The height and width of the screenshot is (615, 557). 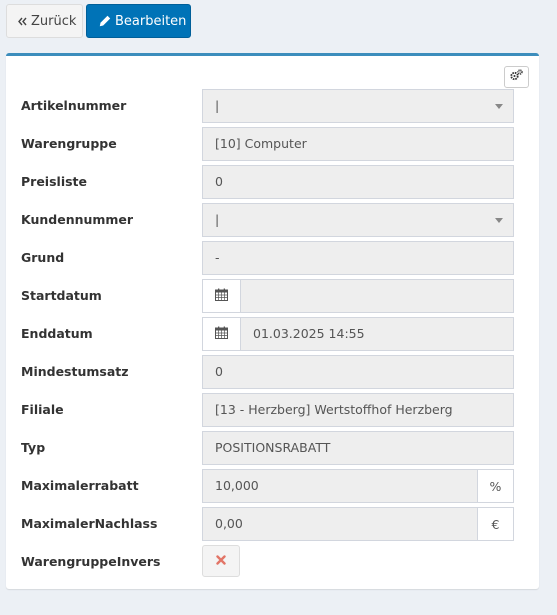 What do you see at coordinates (43, 257) in the screenshot?
I see `grund-label: Grund` at bounding box center [43, 257].